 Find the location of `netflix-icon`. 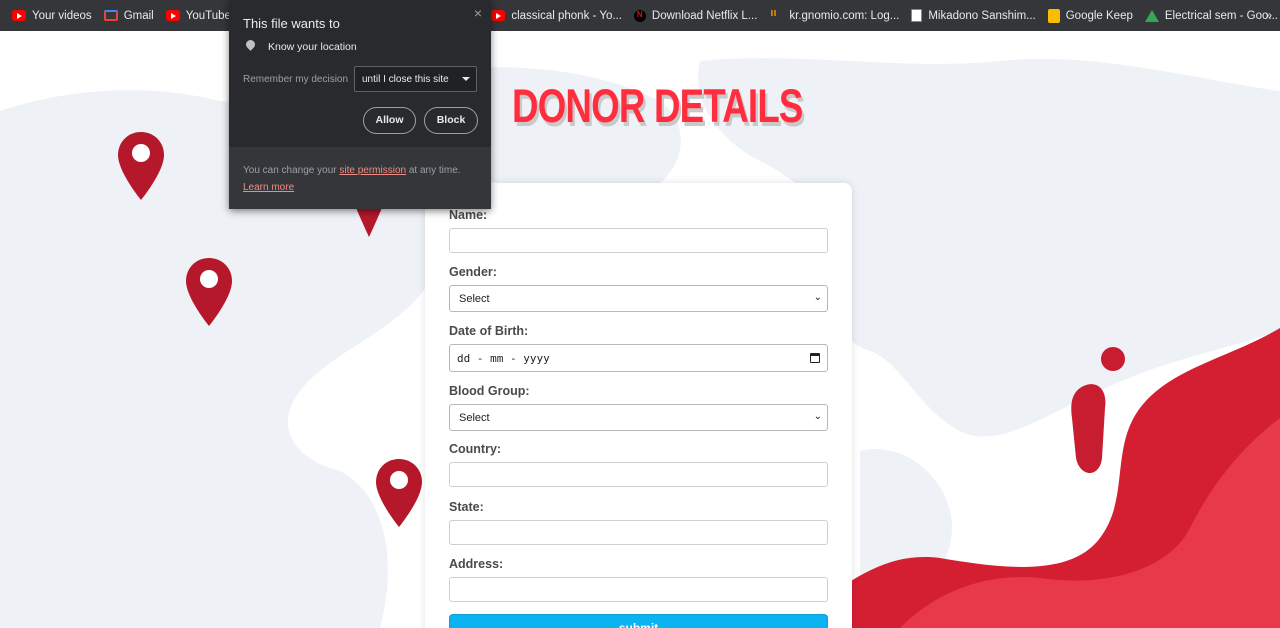

netflix-icon is located at coordinates (639, 15).